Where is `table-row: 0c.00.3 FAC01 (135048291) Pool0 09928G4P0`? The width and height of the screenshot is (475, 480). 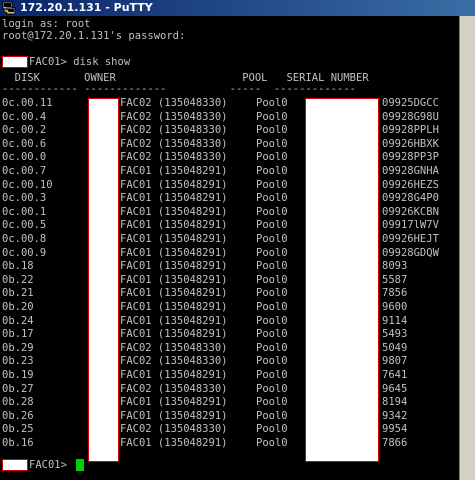
table-row: 0c.00.3 FAC01 (135048291) Pool0 09928G4P0 is located at coordinates (230, 198).